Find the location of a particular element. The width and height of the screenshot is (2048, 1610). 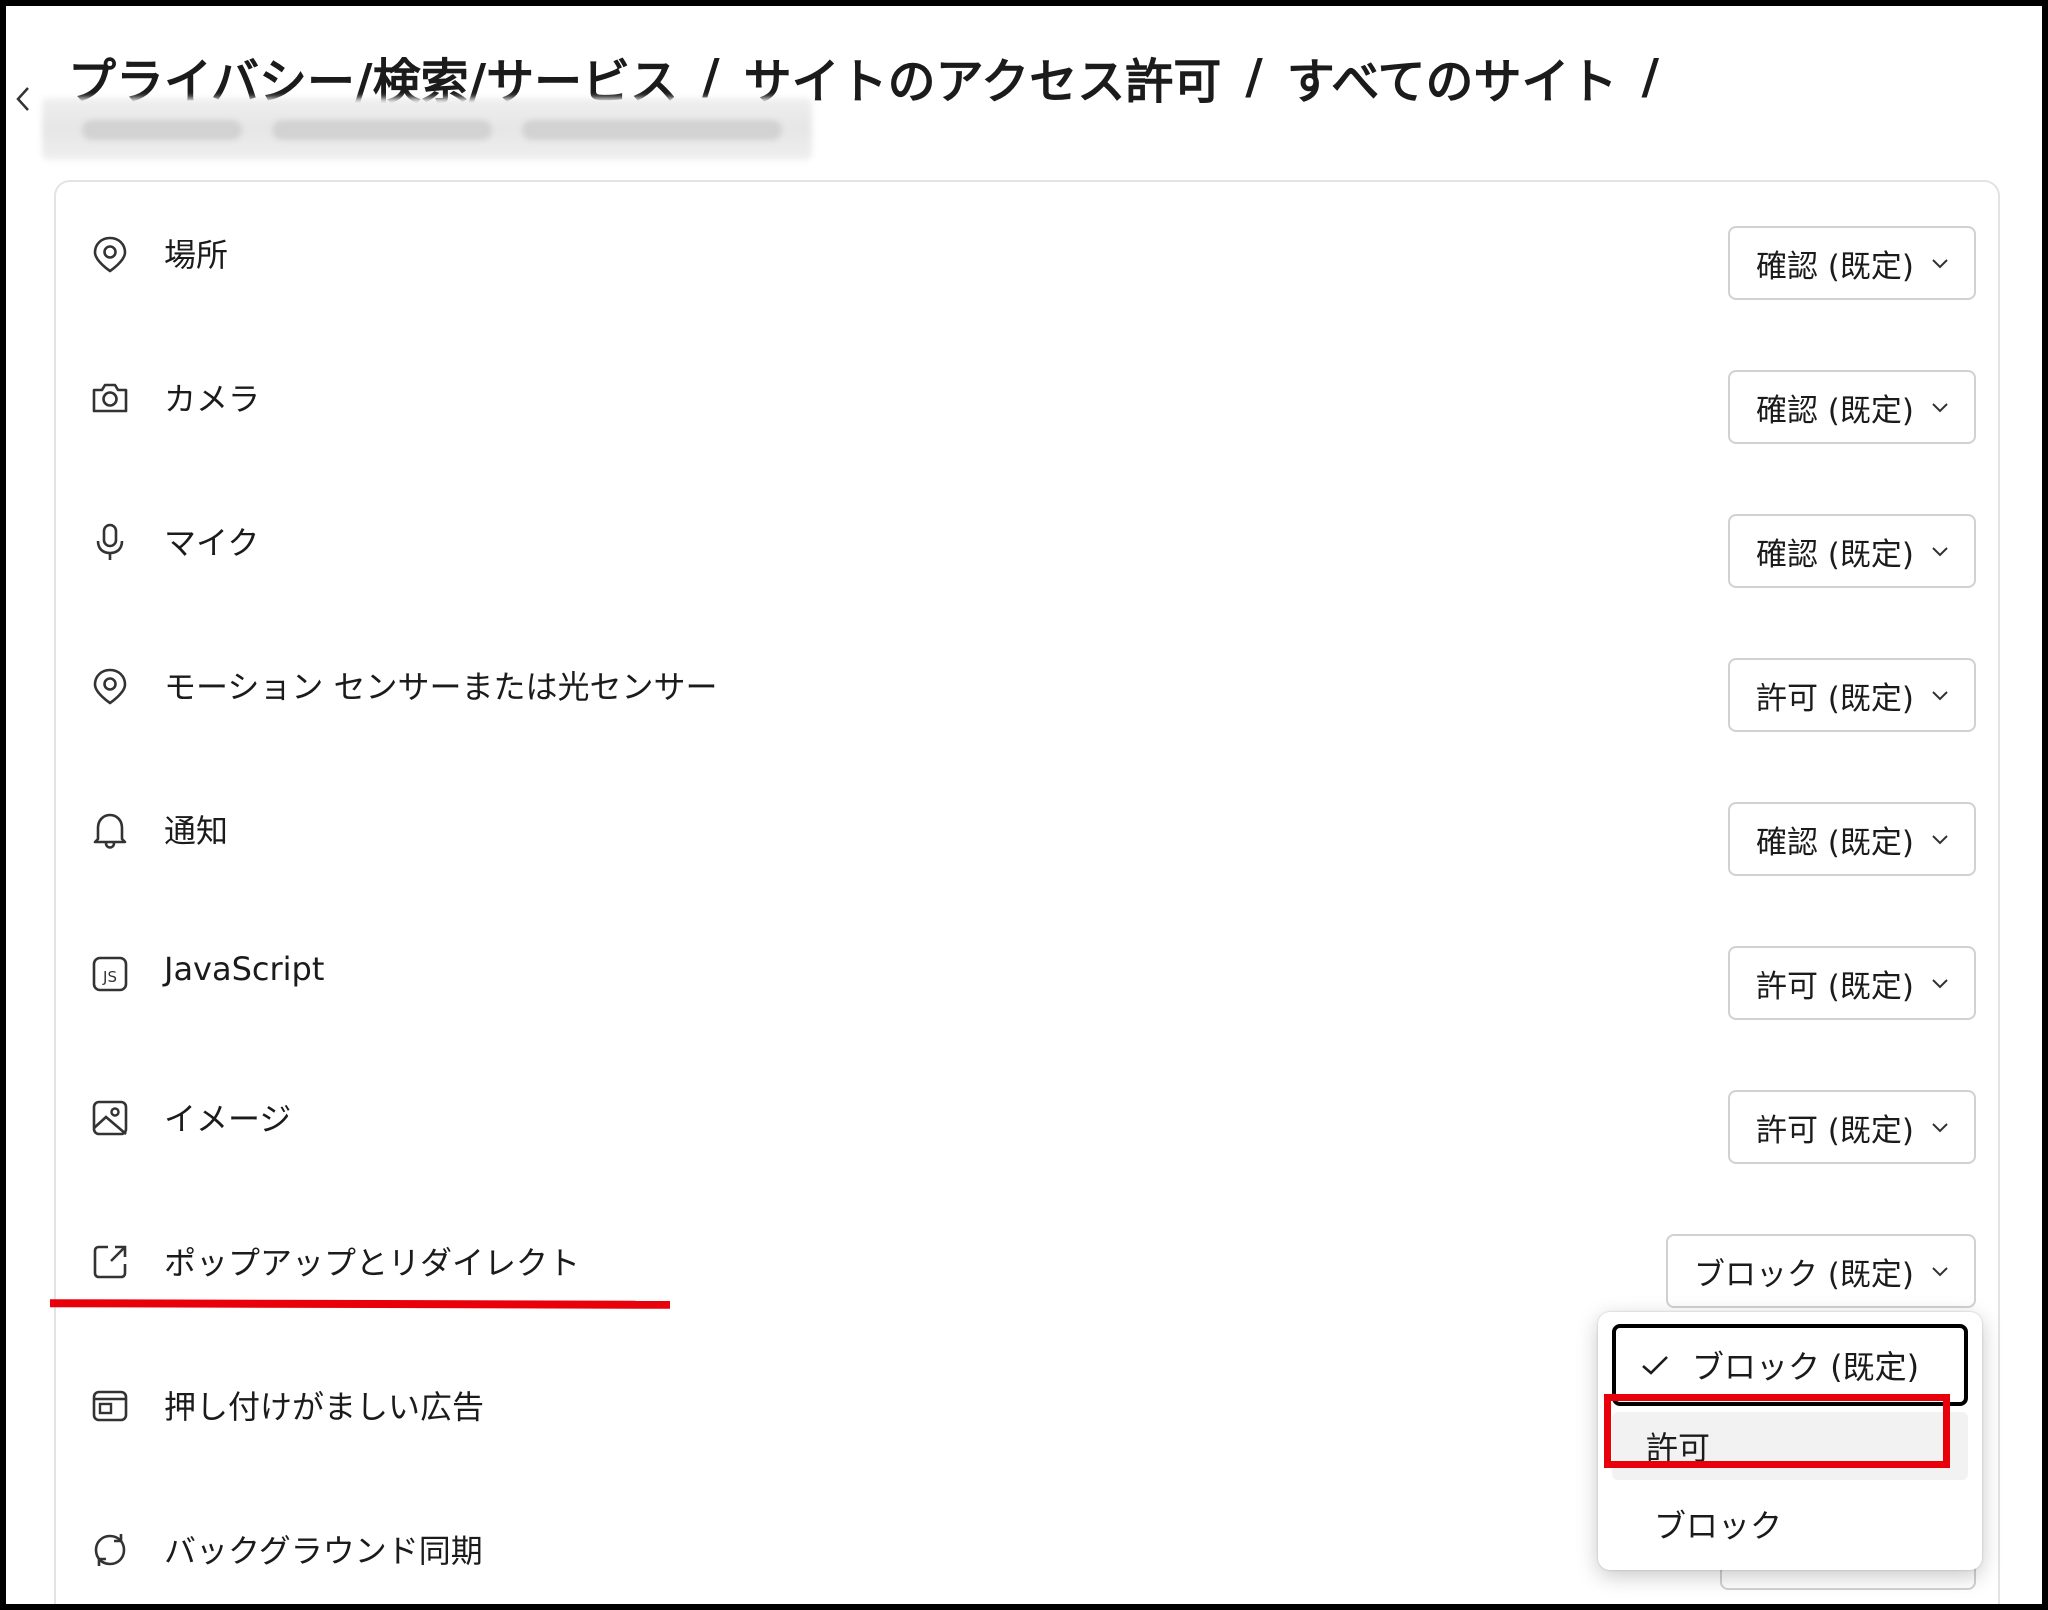

breadcrumb-item-site-permissions: サイトのアクセス許可 is located at coordinates (983, 77).